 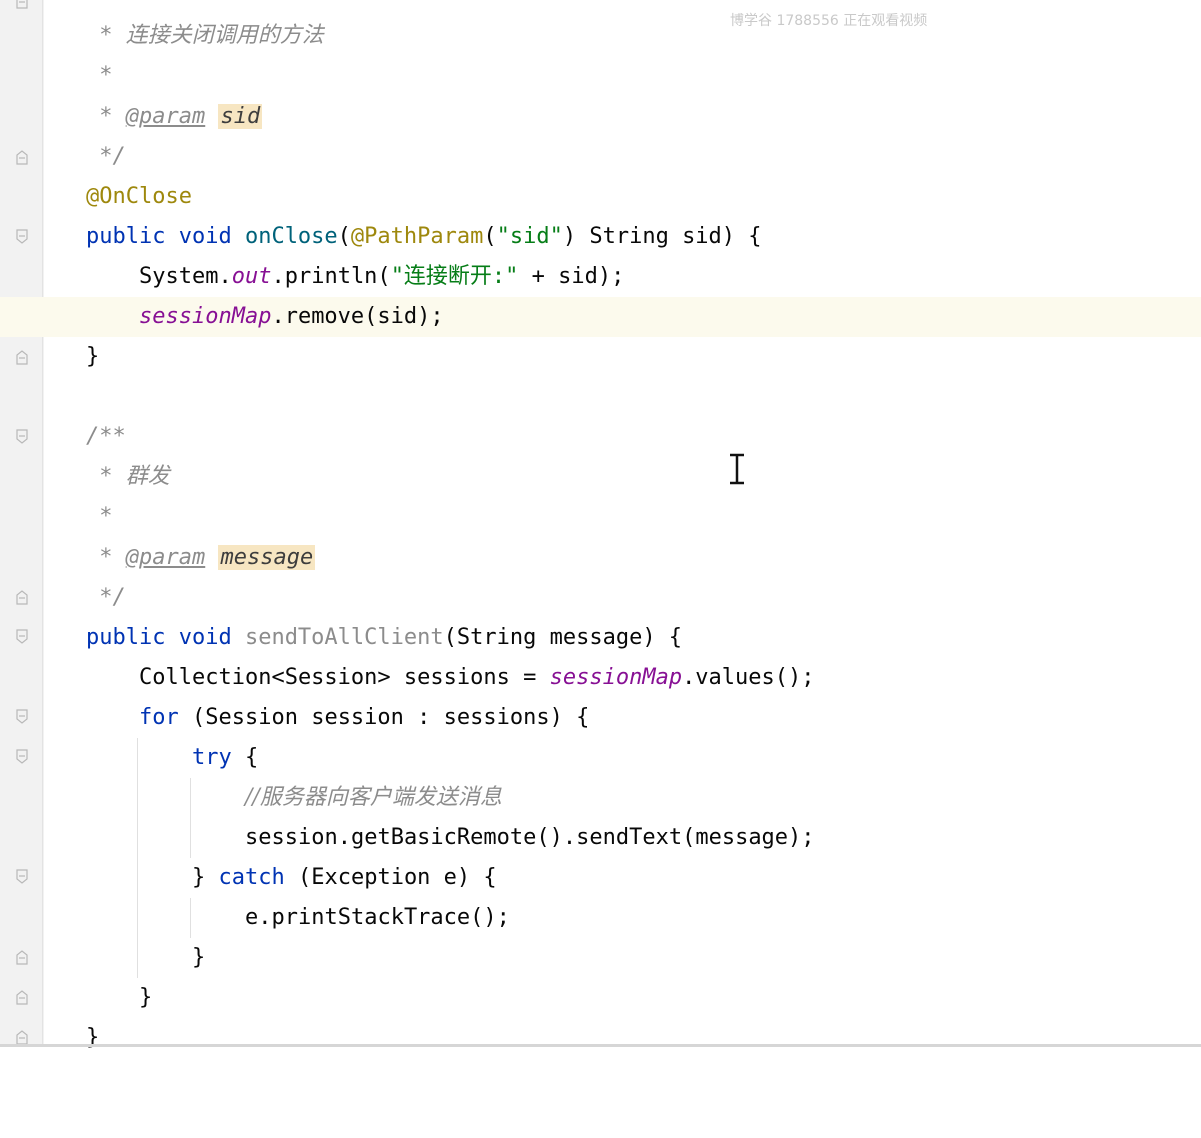 I want to click on code-text: (Session session : sessions) {, so click(x=384, y=717).